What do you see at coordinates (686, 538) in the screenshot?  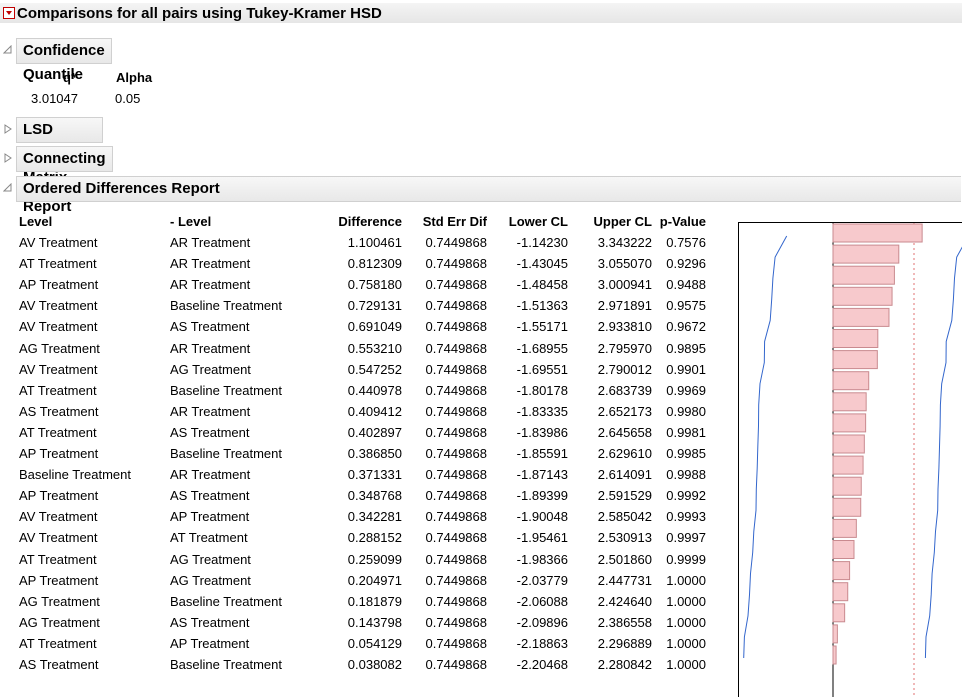 I see `cell-p-value: 0.9997` at bounding box center [686, 538].